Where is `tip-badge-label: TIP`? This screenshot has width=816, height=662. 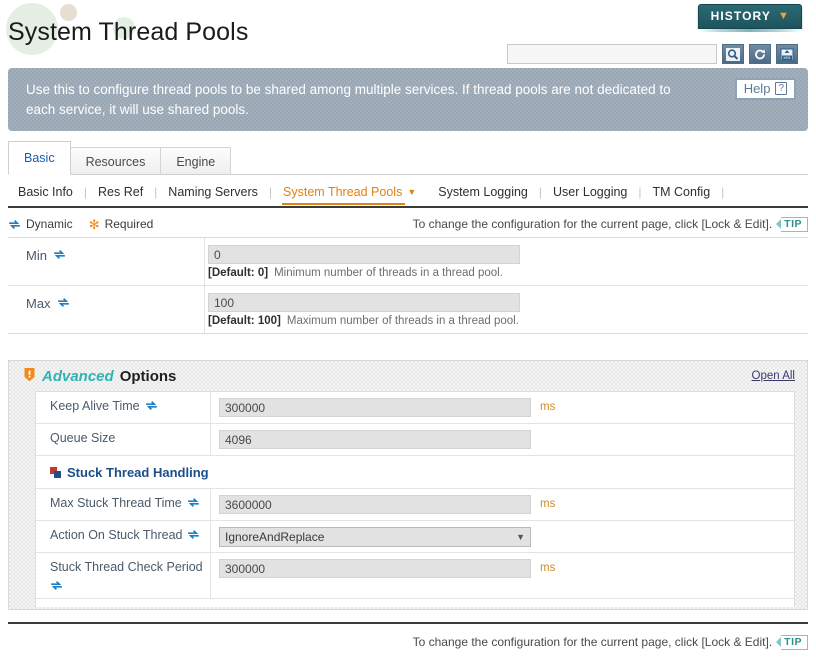 tip-badge-label: TIP is located at coordinates (794, 224).